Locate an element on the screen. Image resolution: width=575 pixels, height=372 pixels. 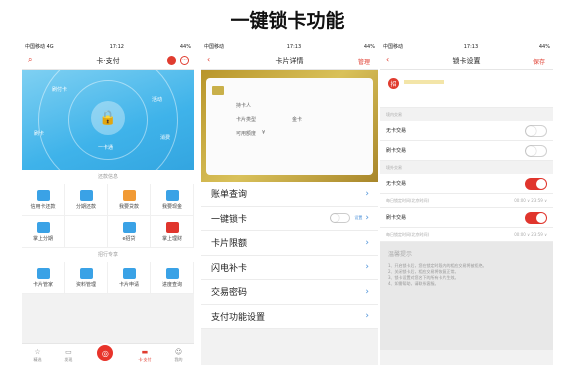
lock-icon: 🔒 is located at coordinates (108, 118).